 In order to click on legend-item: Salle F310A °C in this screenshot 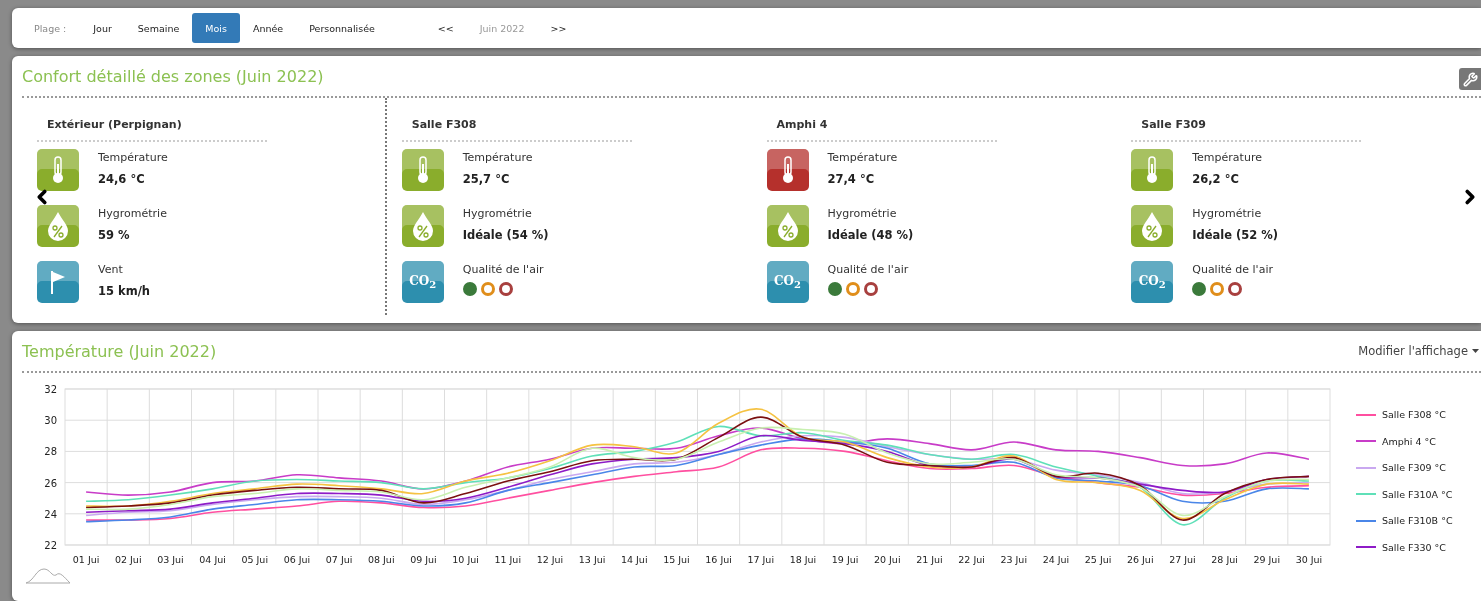, I will do `click(1404, 494)`.